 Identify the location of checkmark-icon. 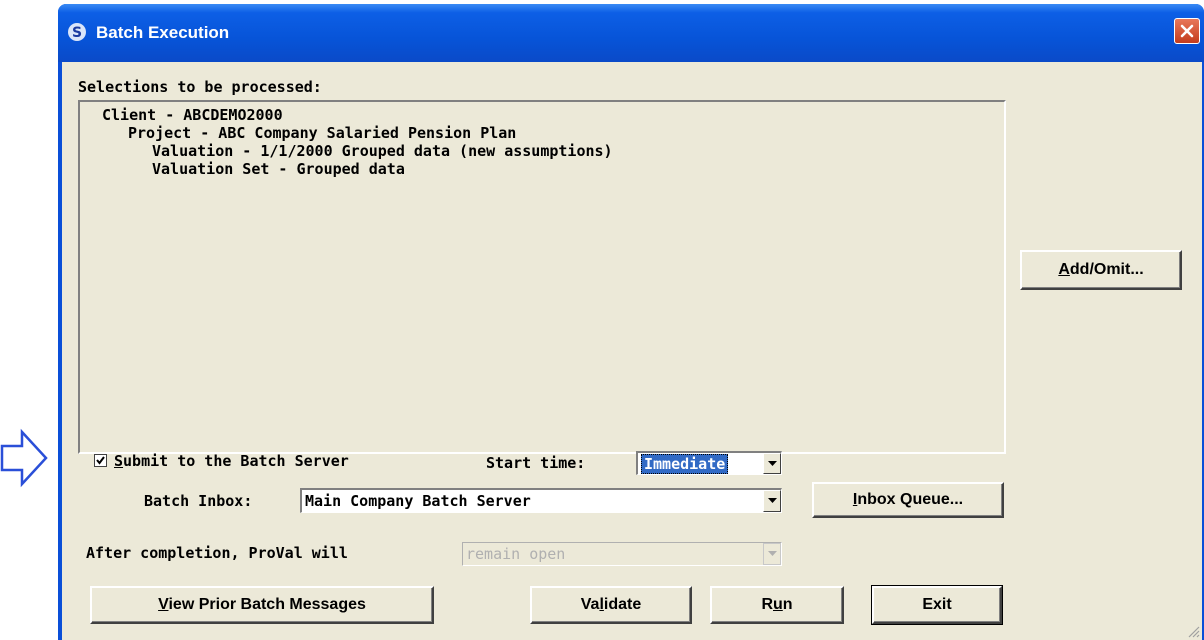
(100, 460).